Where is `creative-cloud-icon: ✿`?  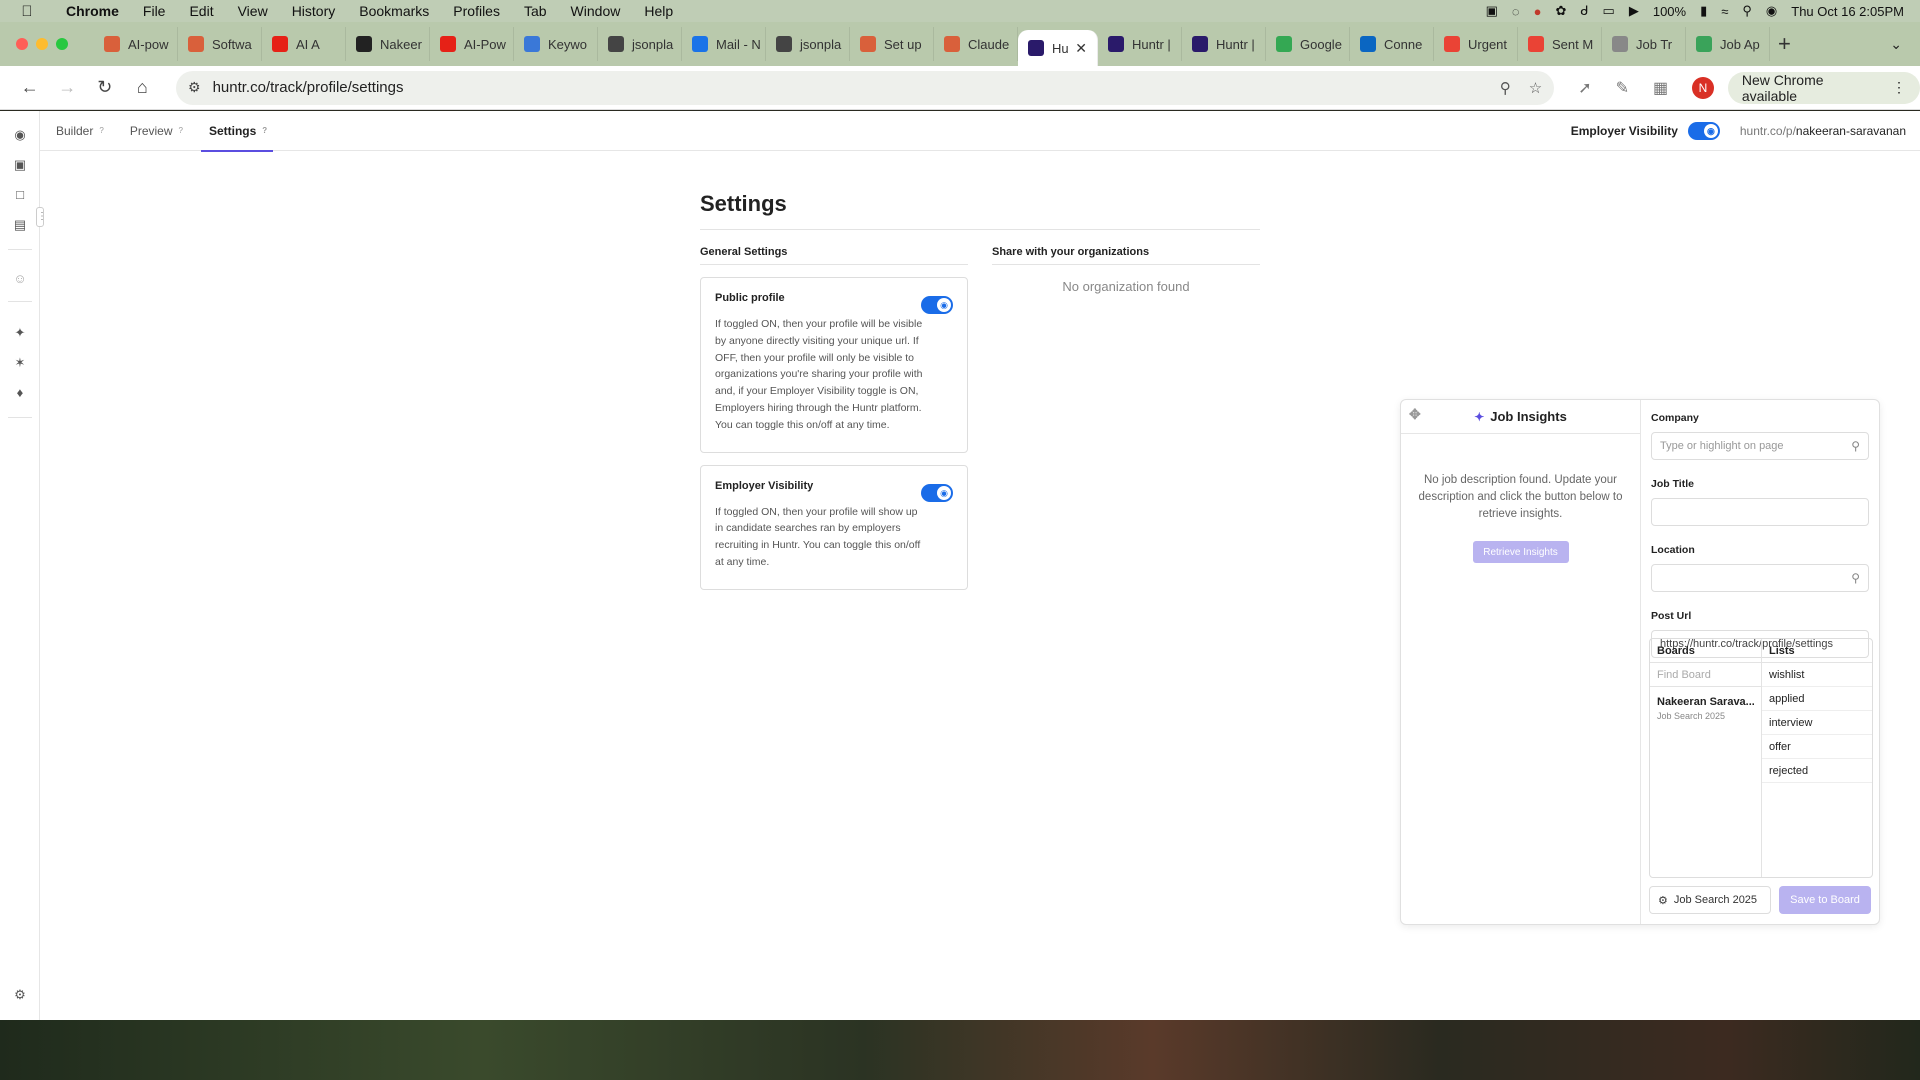
creative-cloud-icon: ✿ is located at coordinates (1560, 11).